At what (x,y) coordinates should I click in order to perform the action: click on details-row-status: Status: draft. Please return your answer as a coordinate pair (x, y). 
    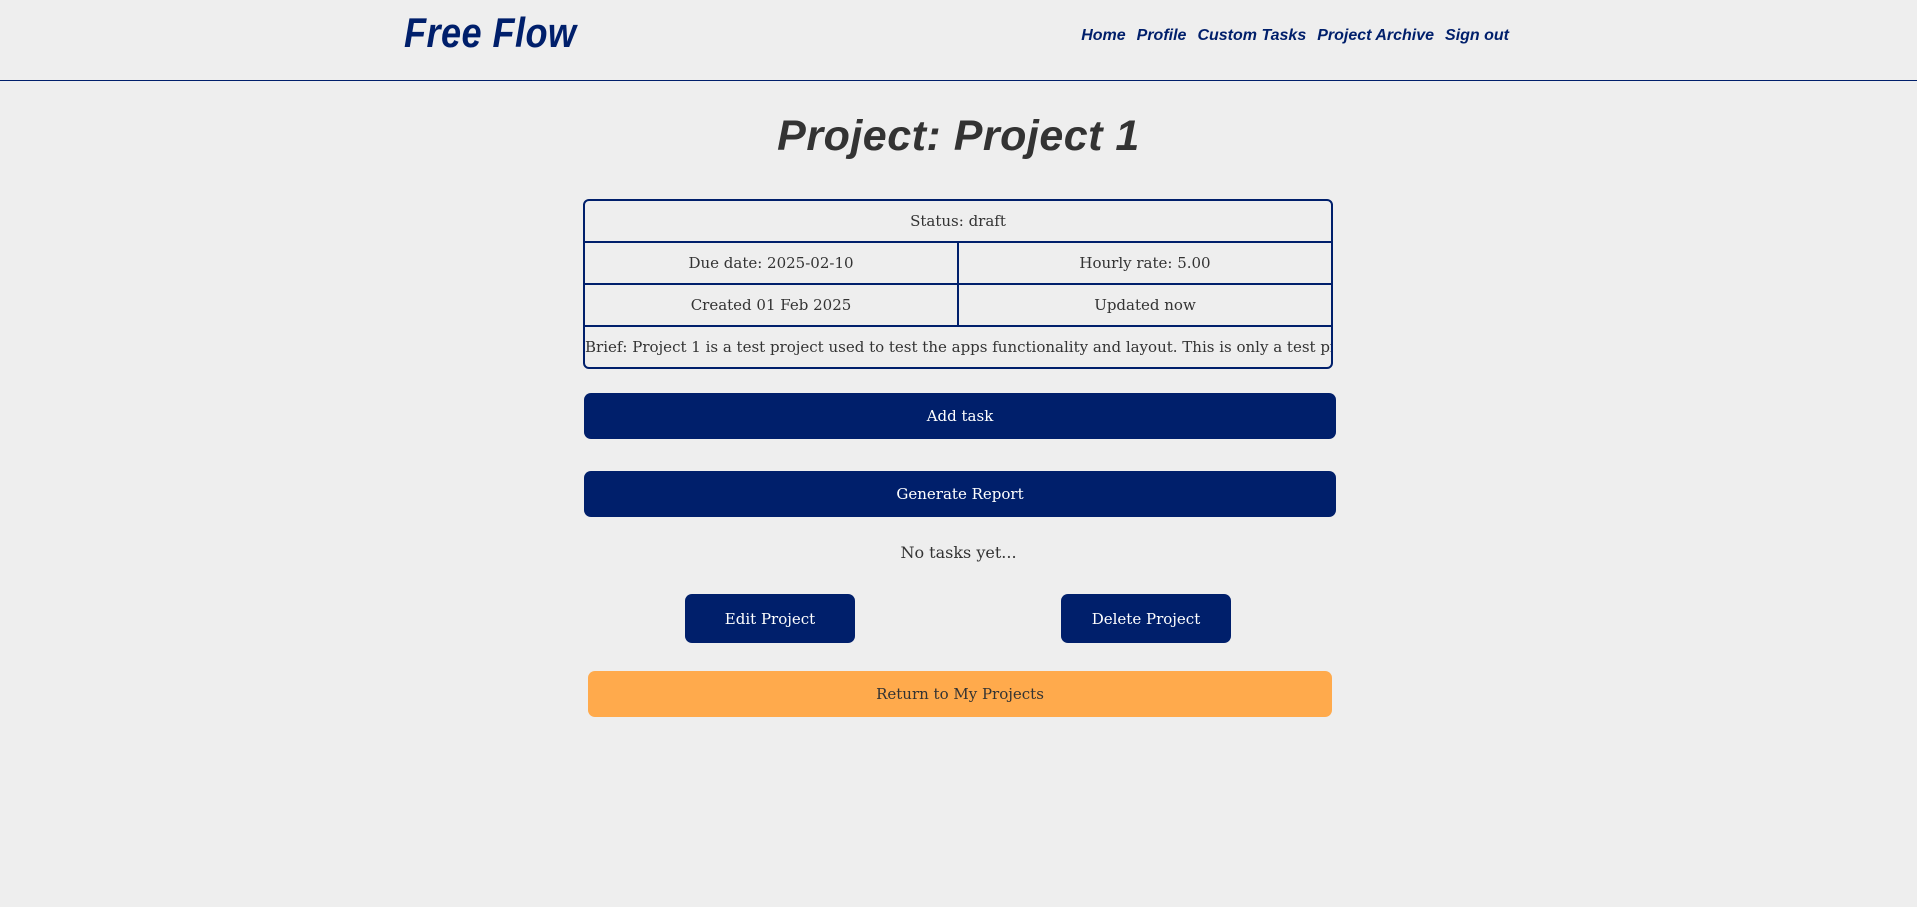
    Looking at the image, I should click on (958, 222).